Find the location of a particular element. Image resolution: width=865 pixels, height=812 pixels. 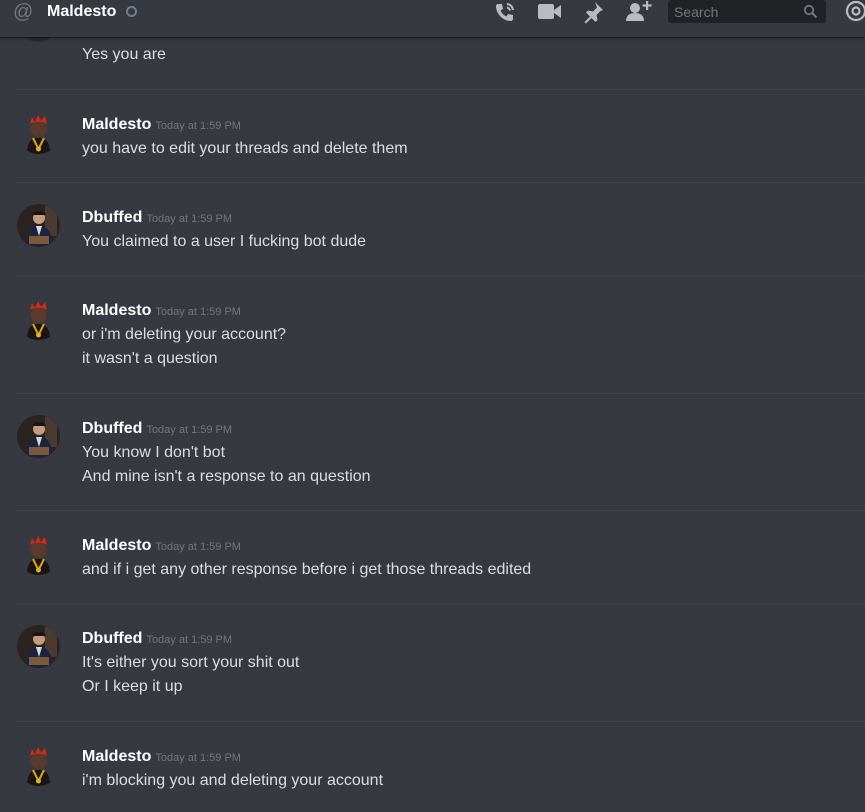

message-text: You know I don't bot is located at coordinates (154, 452).